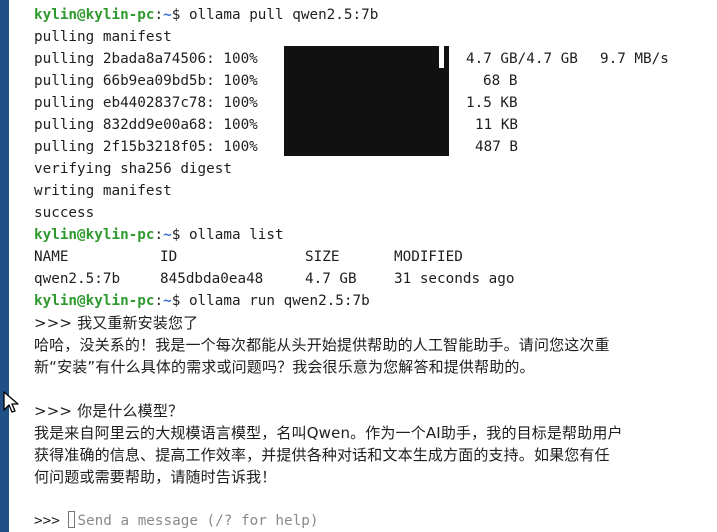 Image resolution: width=717 pixels, height=532 pixels. I want to click on chat-user-message: >>> 我又重新安装您了, so click(116, 323).